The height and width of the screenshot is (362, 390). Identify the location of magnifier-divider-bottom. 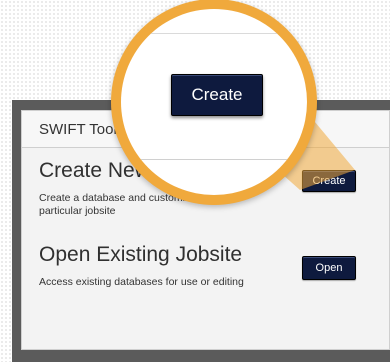
(214, 159).